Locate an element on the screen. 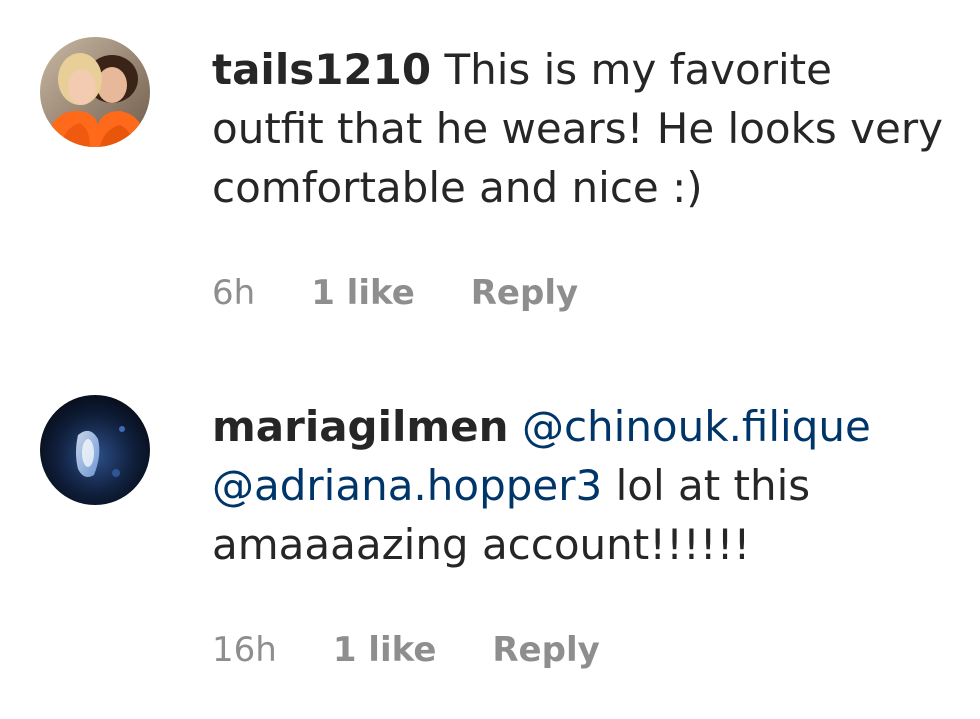  timestamp: 6h is located at coordinates (233, 293).